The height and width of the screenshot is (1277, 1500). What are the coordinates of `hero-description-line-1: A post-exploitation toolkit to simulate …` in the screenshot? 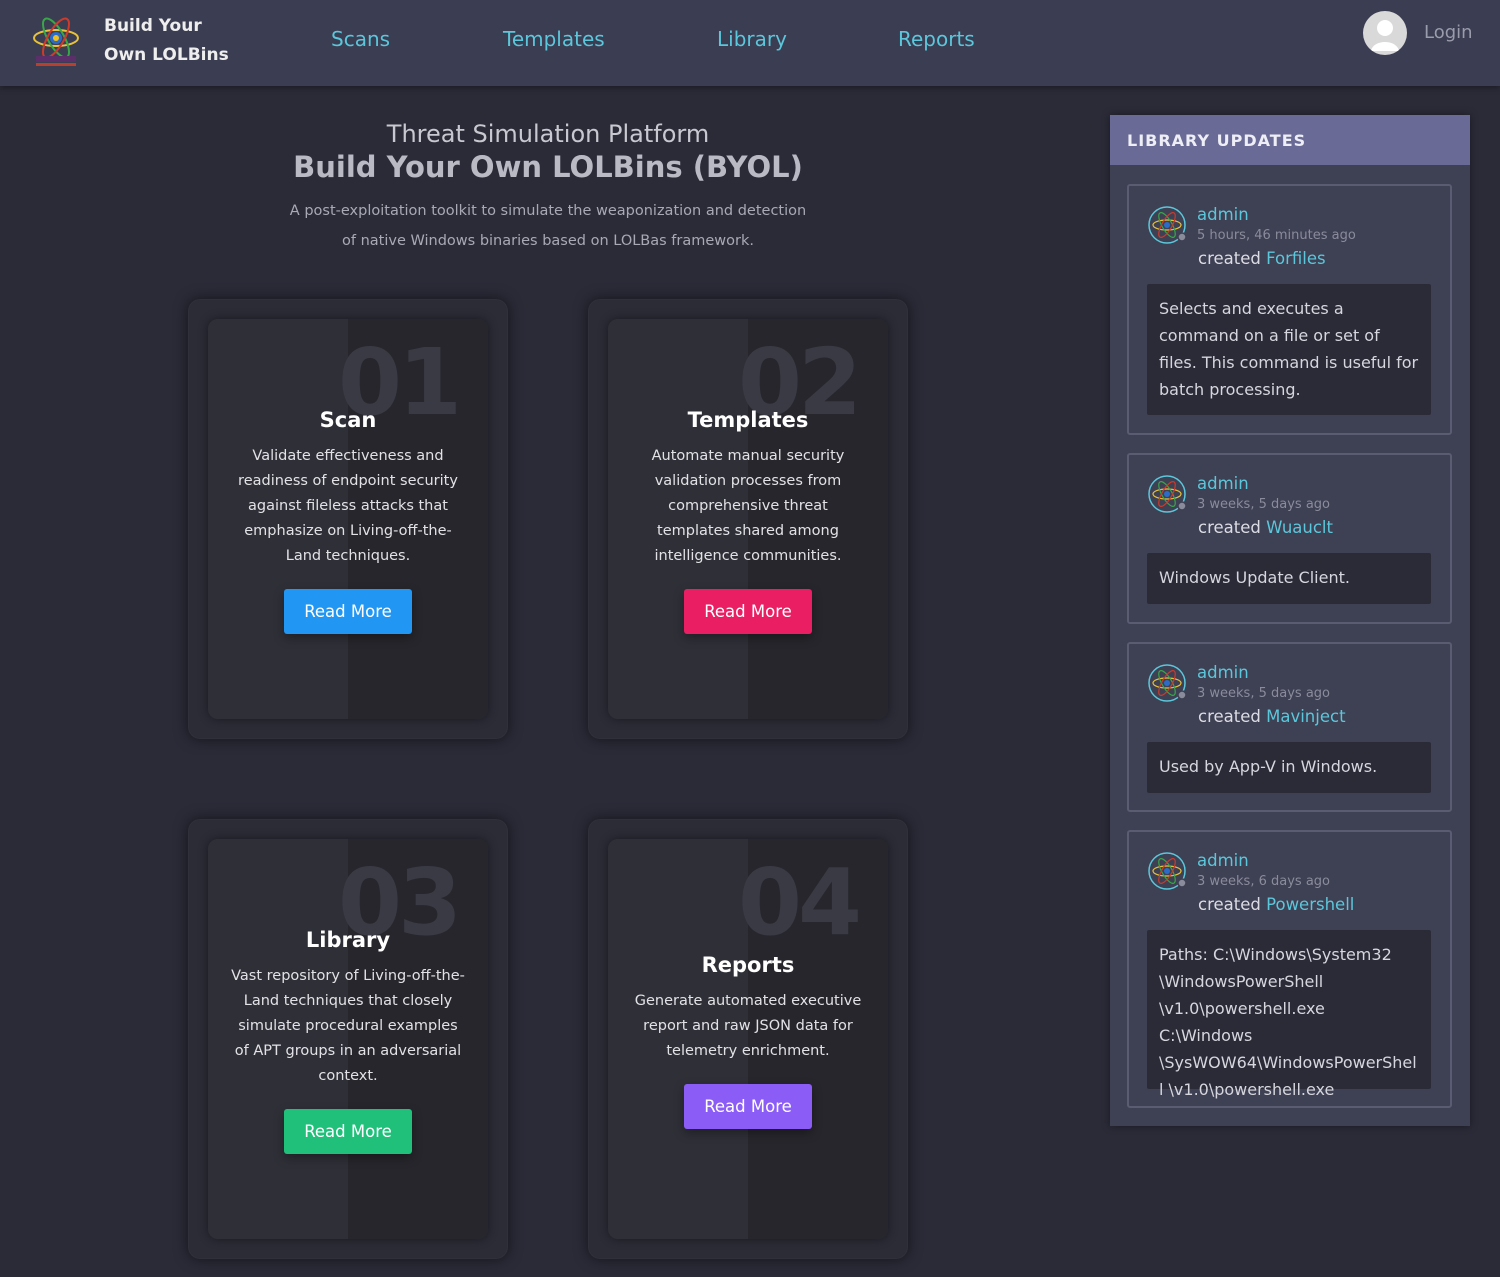 It's located at (548, 211).